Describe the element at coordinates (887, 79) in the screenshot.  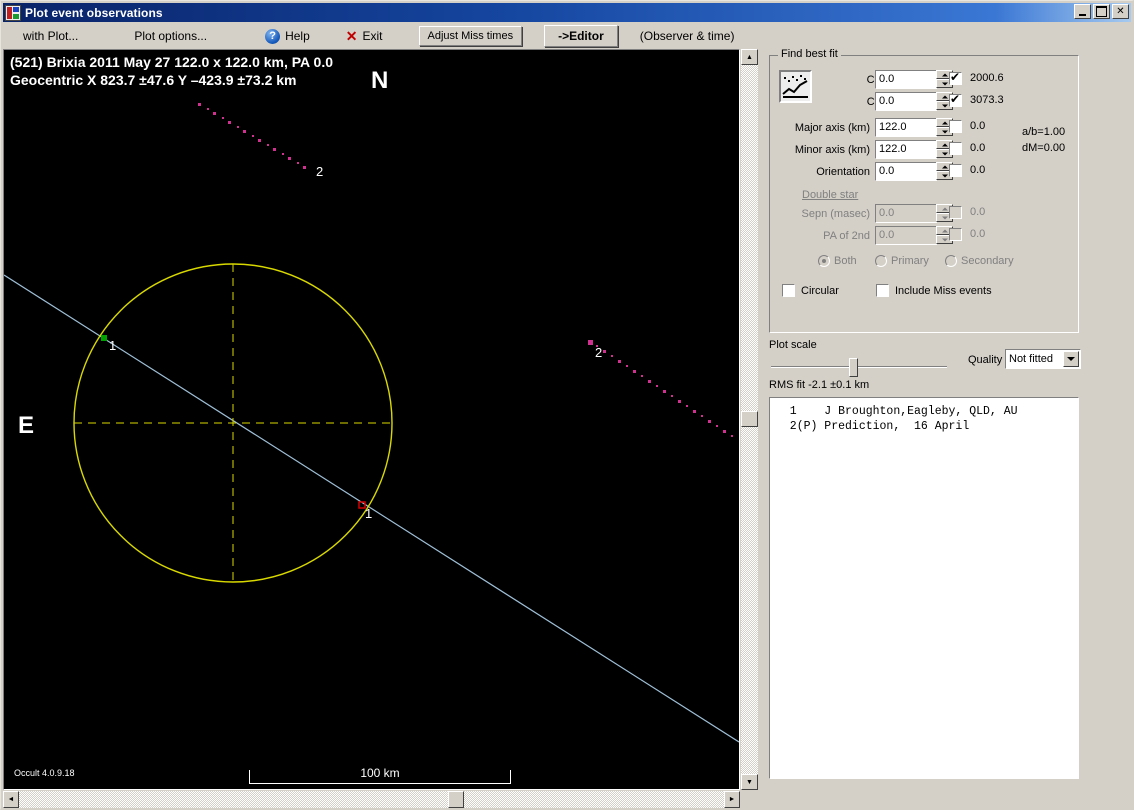
I see `value-center-x: 0.0` at that location.